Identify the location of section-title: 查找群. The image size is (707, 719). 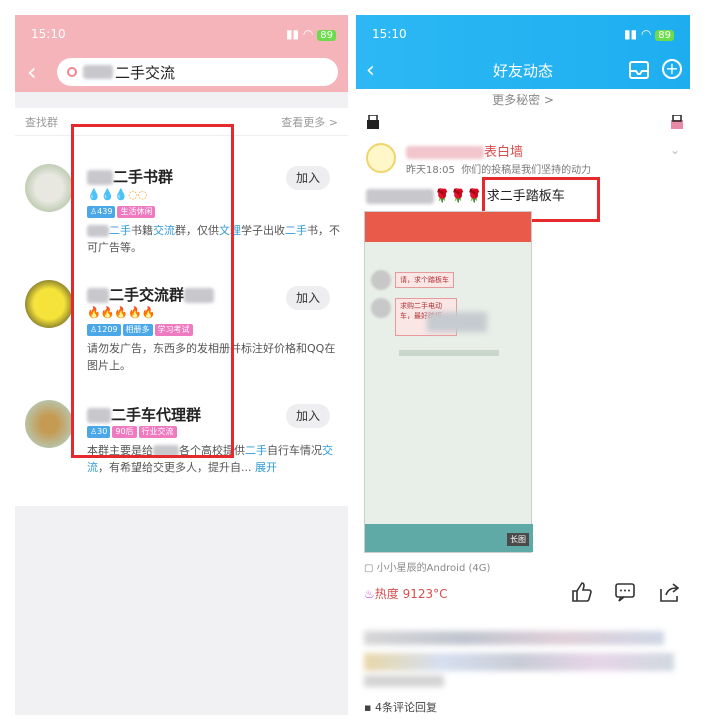
(41, 122).